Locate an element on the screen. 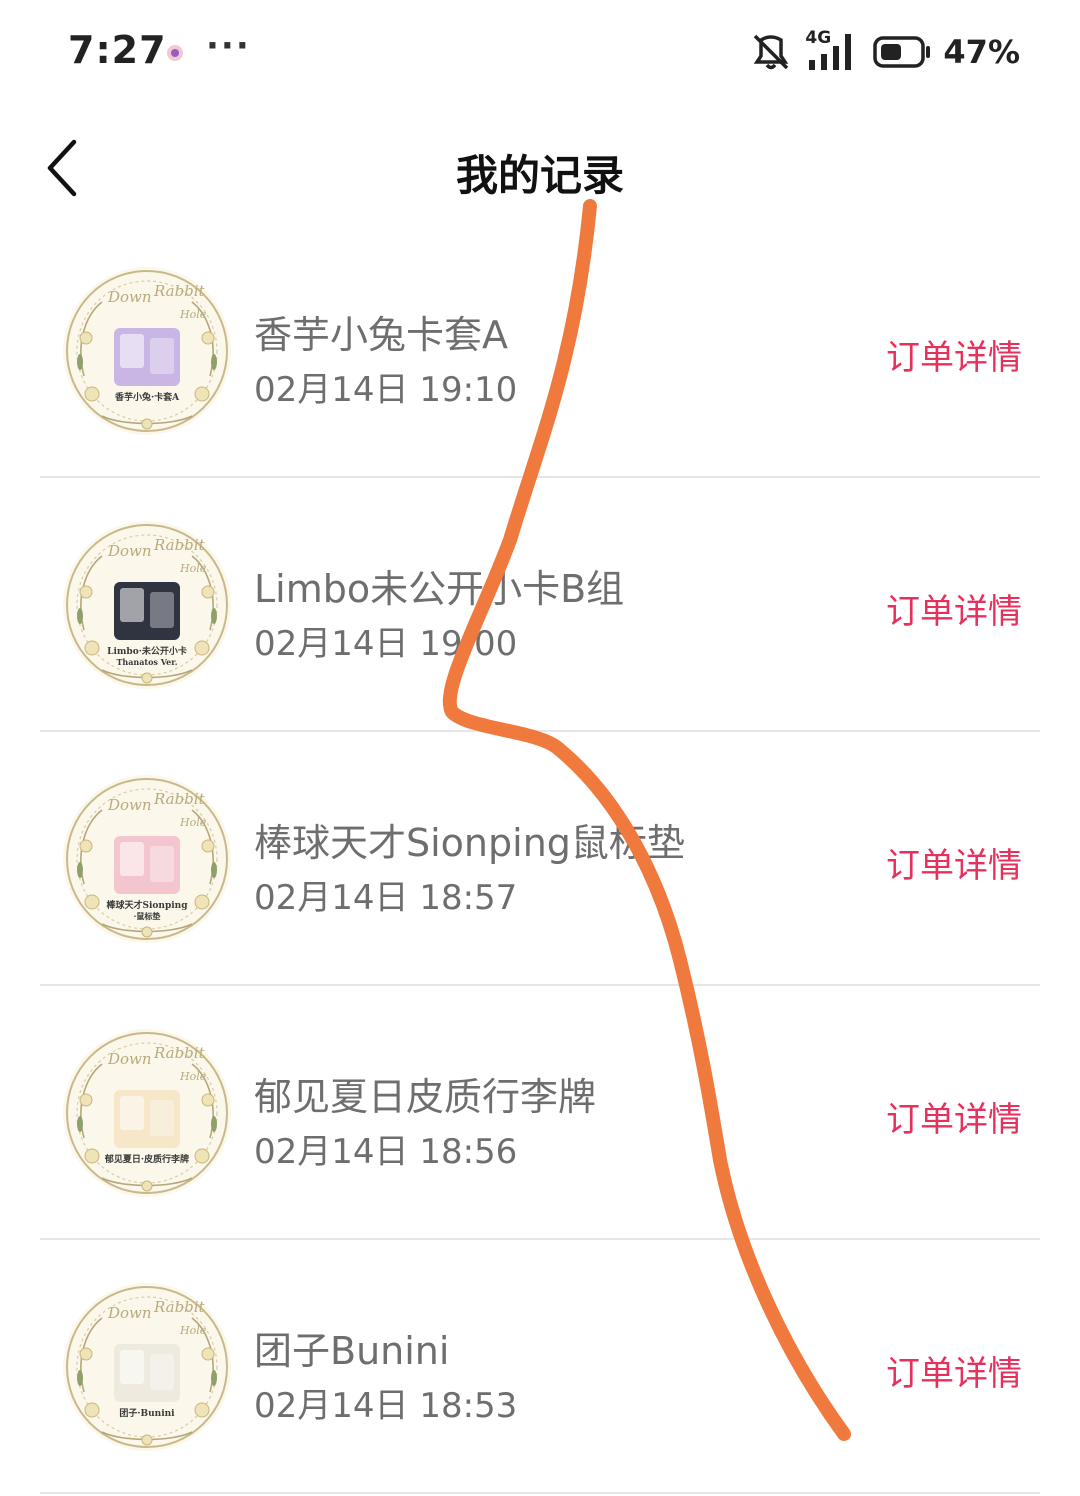 This screenshot has width=1080, height=1496. item-time: 02月14日 19:00 is located at coordinates (386, 644).